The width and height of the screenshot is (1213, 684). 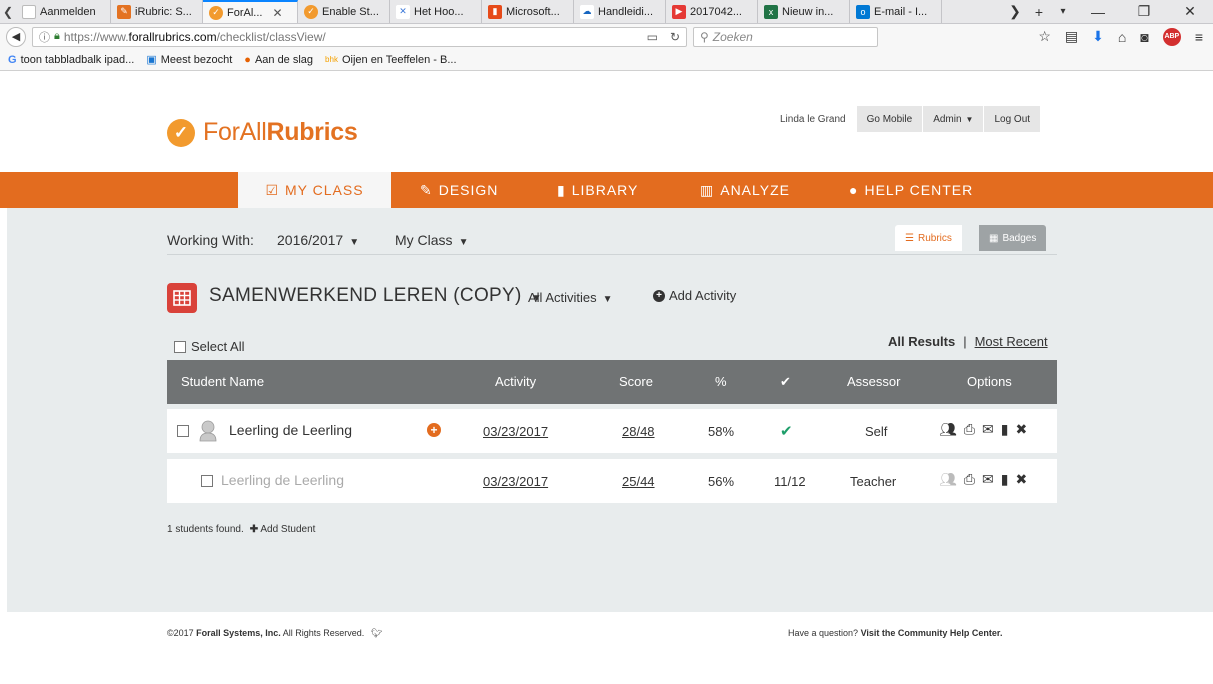 I want to click on info-icon: ⓘ, so click(x=44, y=37).